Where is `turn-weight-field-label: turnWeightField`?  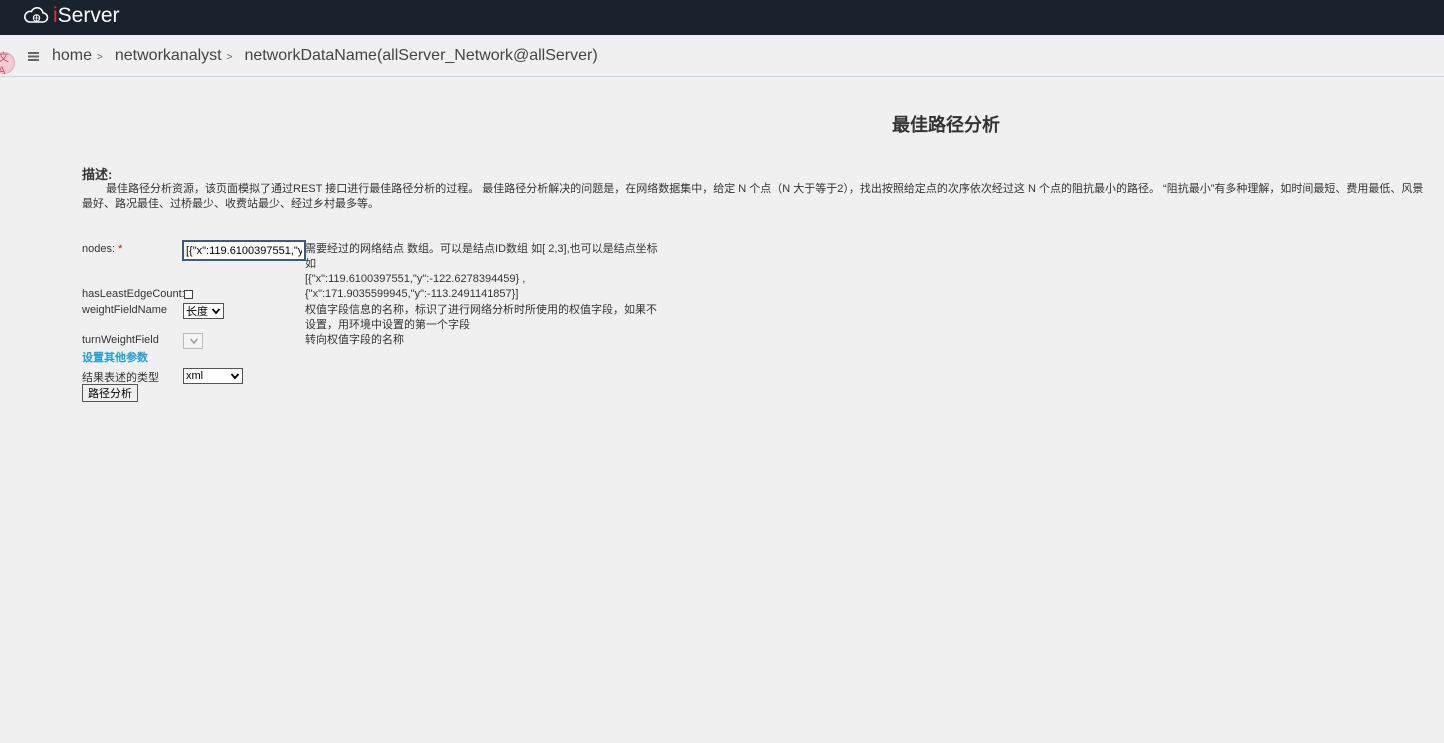
turn-weight-field-label: turnWeightField is located at coordinates (120, 340).